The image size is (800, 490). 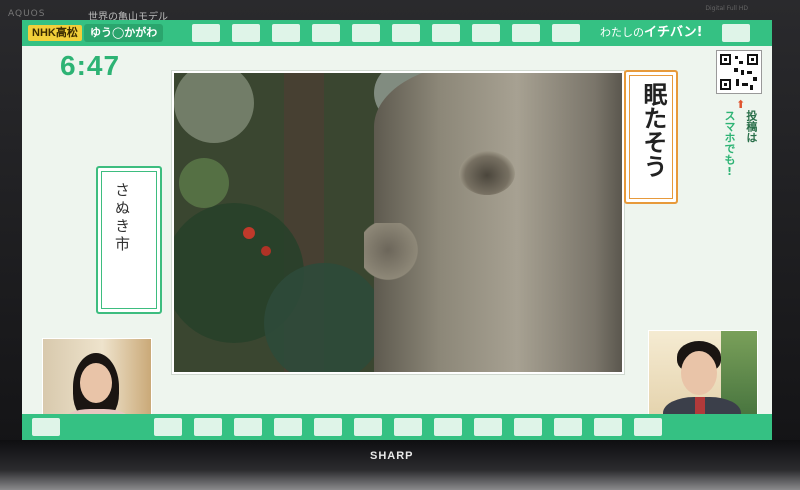 I want to click on film-holes-bottom, so click(x=397, y=427).